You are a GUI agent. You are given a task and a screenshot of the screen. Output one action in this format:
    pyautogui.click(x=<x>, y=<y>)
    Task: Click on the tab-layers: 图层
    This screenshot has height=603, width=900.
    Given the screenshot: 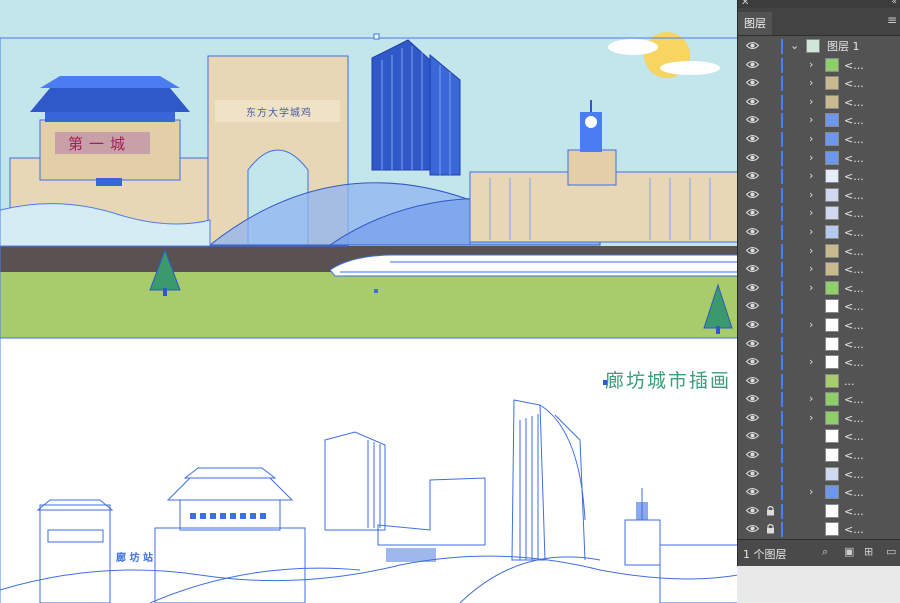 What is the action you would take?
    pyautogui.click(x=755, y=23)
    